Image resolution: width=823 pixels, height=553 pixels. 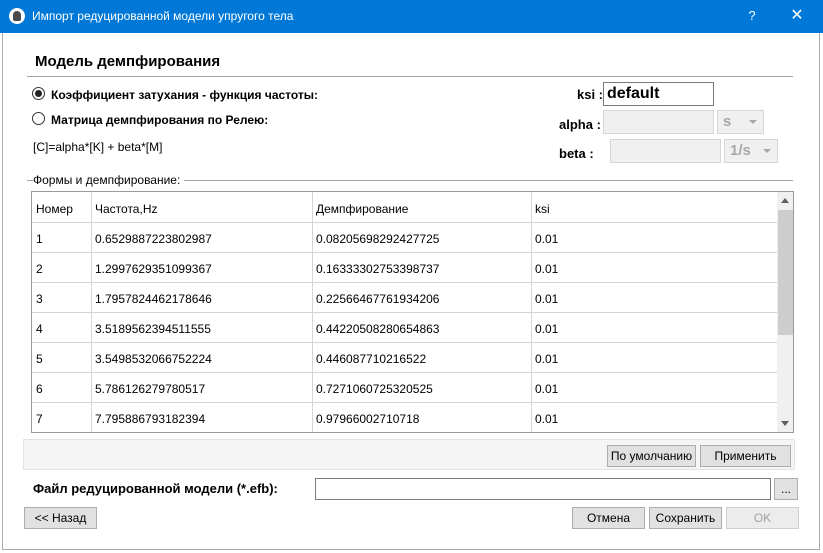 What do you see at coordinates (590, 94) in the screenshot?
I see `ksi-label: ksi :` at bounding box center [590, 94].